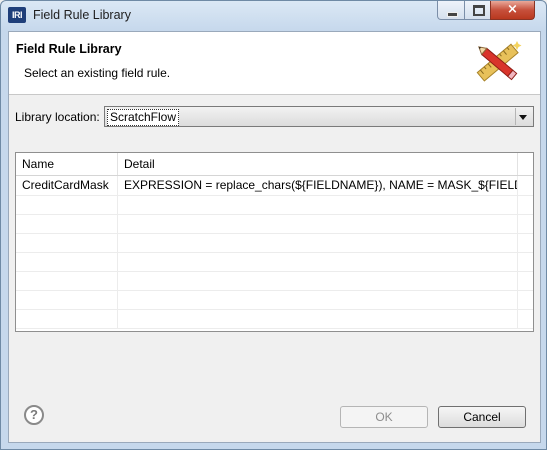 Image resolution: width=547 pixels, height=450 pixels. I want to click on close-button: ×, so click(512, 10).